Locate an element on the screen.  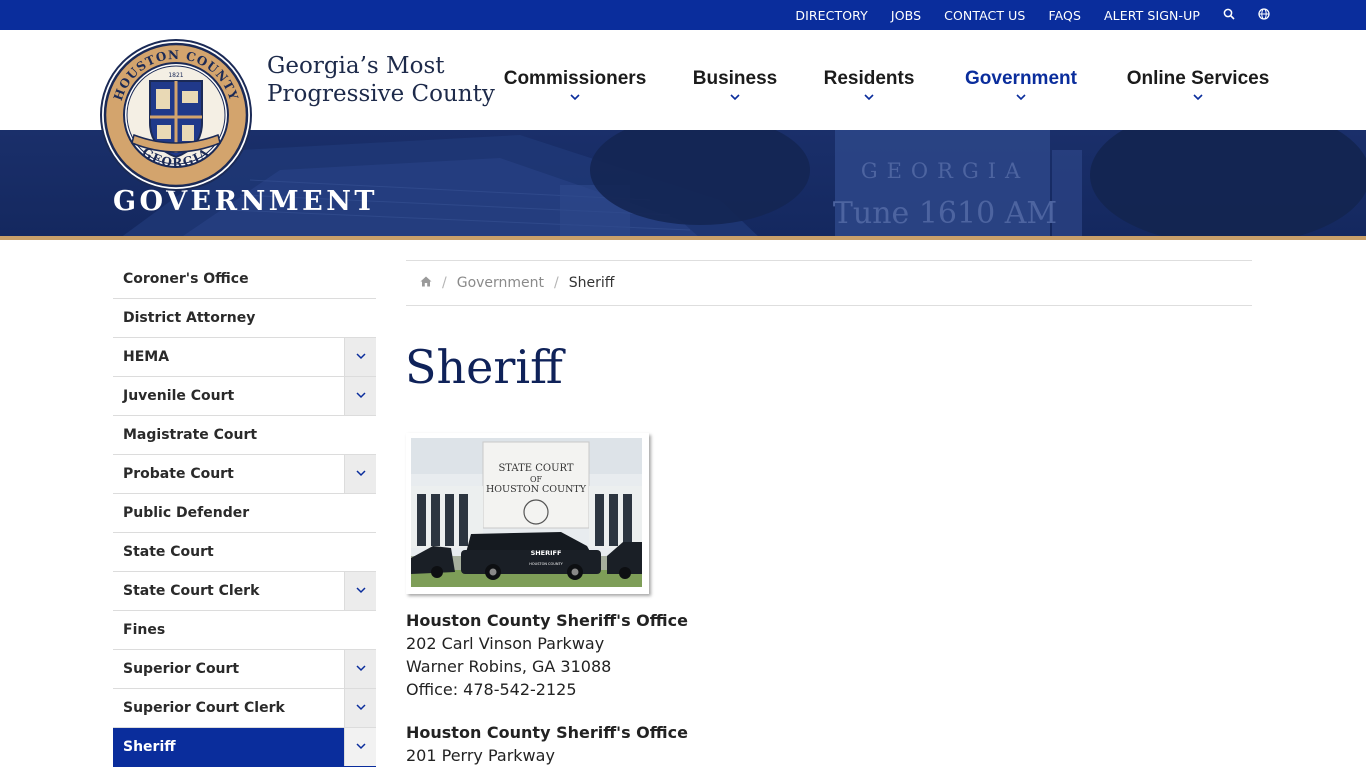
sidebar-item-public-defender: Public Defender is located at coordinates (244, 513).